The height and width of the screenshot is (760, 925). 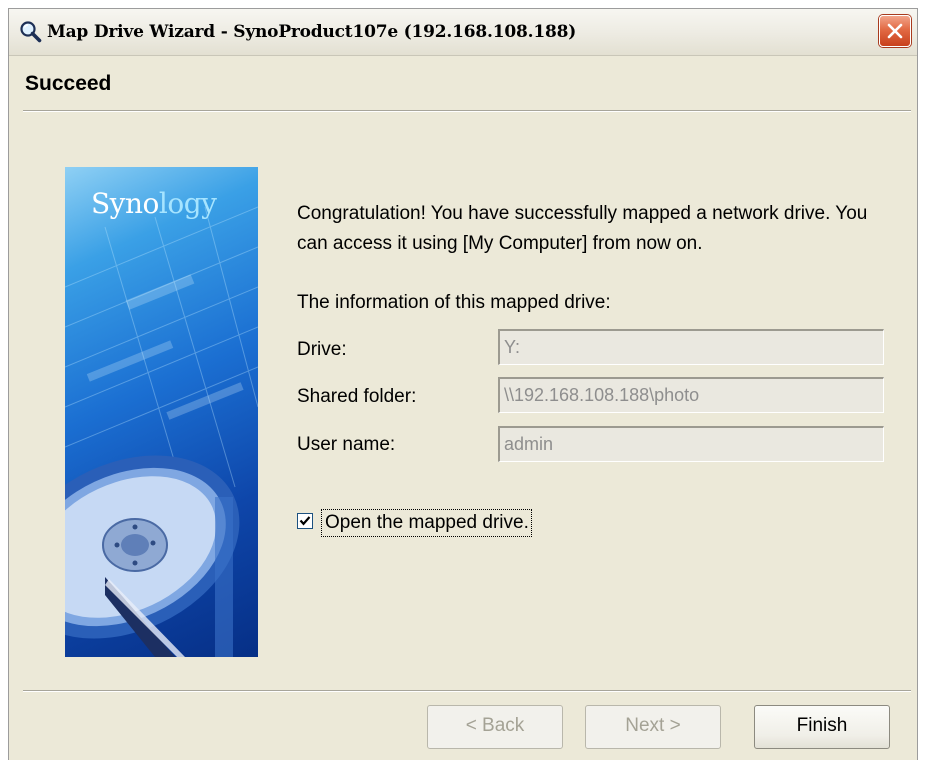 I want to click on open-mapped-drive-label: Open the mapped drive., so click(x=426, y=523).